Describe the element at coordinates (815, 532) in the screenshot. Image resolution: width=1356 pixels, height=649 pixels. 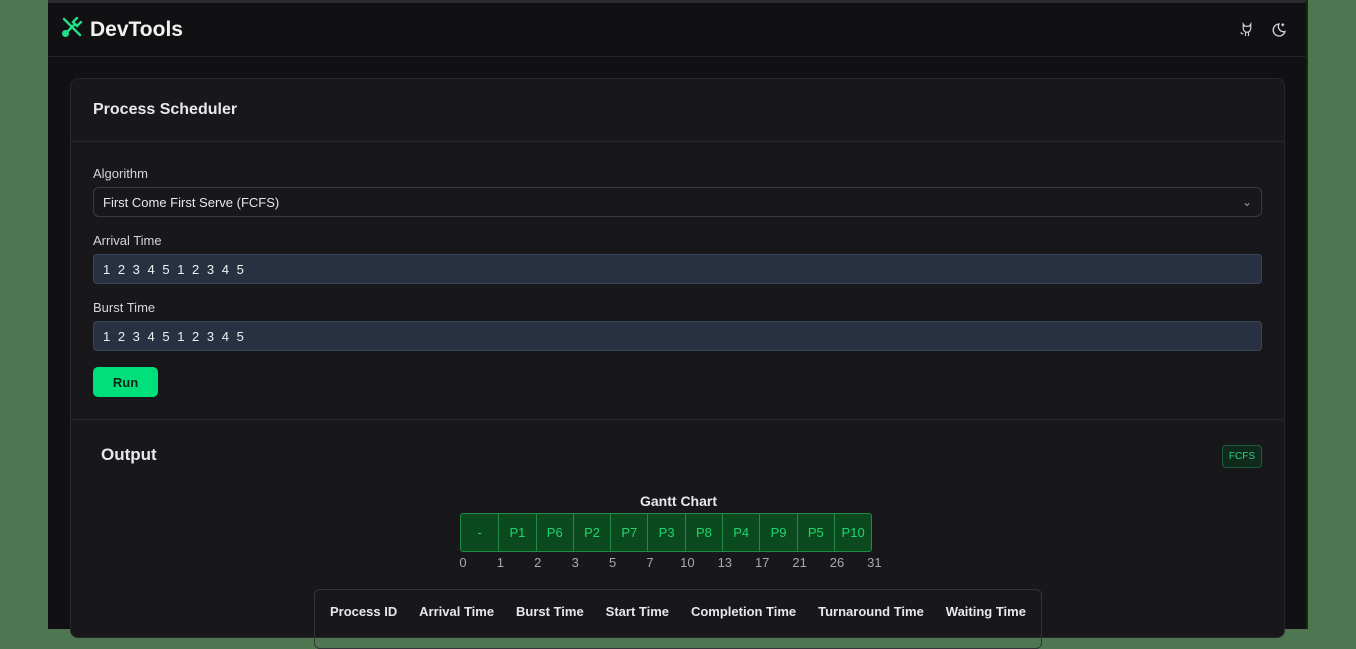
I see `gantt-block: P5` at that location.